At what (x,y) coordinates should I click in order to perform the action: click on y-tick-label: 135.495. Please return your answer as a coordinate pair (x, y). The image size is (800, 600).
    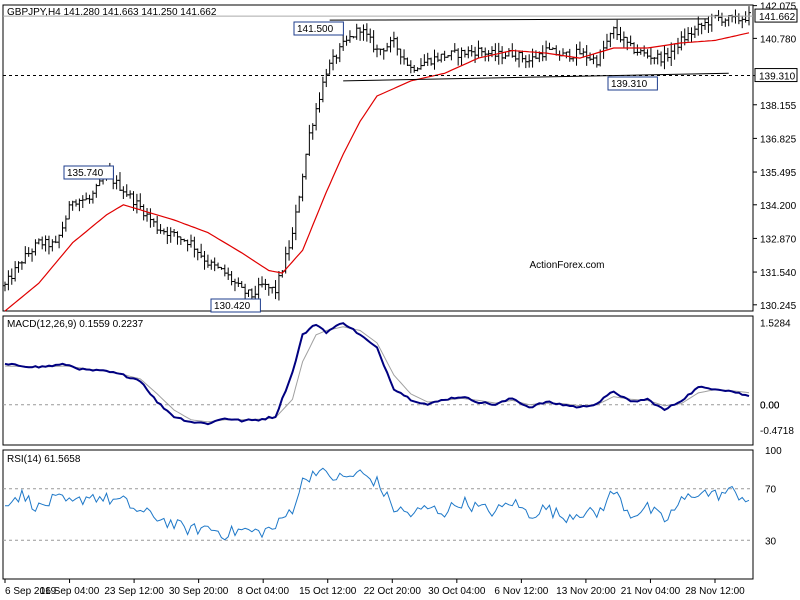
    Looking at the image, I should click on (778, 173).